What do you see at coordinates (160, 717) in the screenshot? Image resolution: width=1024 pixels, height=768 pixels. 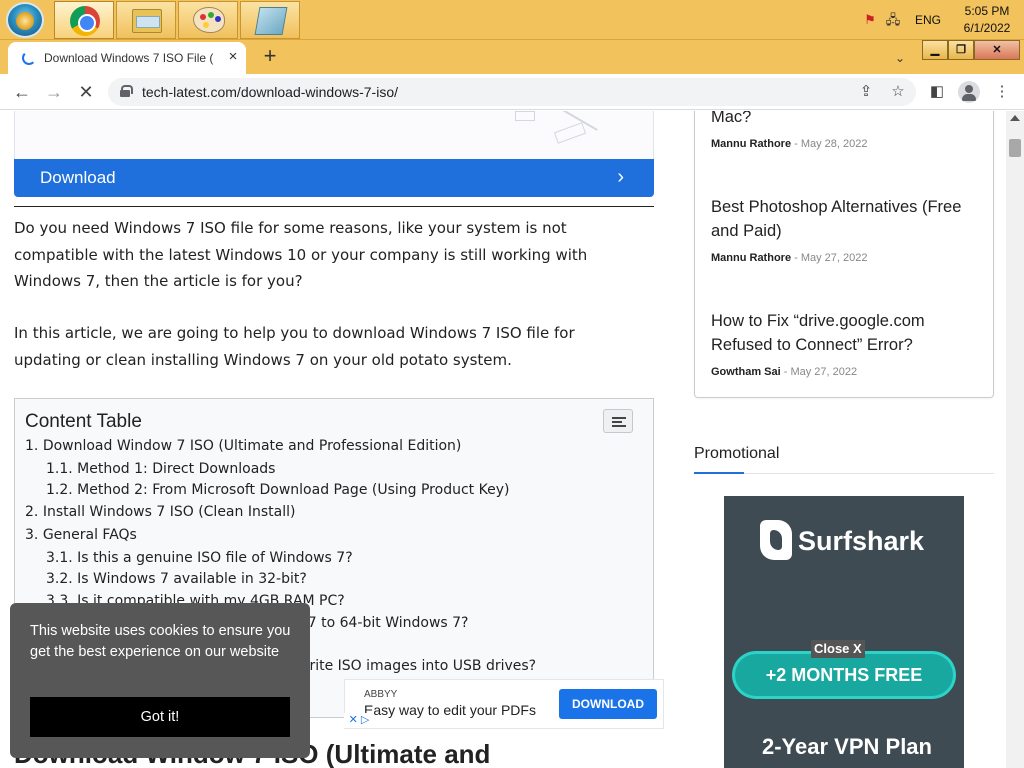 I see `cookie-accept-button: Got it!` at bounding box center [160, 717].